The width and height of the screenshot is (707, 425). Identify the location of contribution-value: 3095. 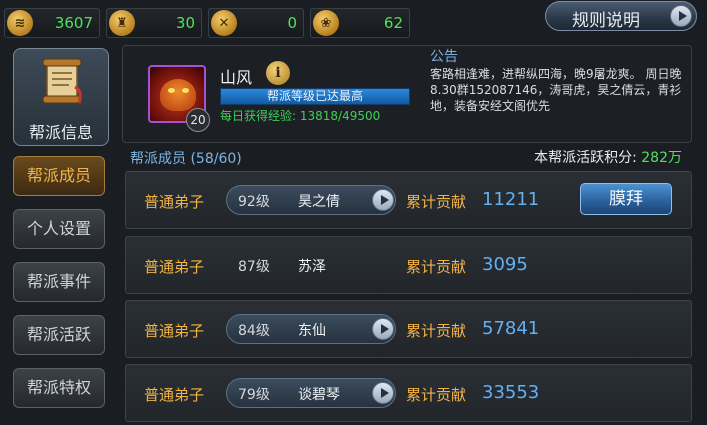
(505, 264).